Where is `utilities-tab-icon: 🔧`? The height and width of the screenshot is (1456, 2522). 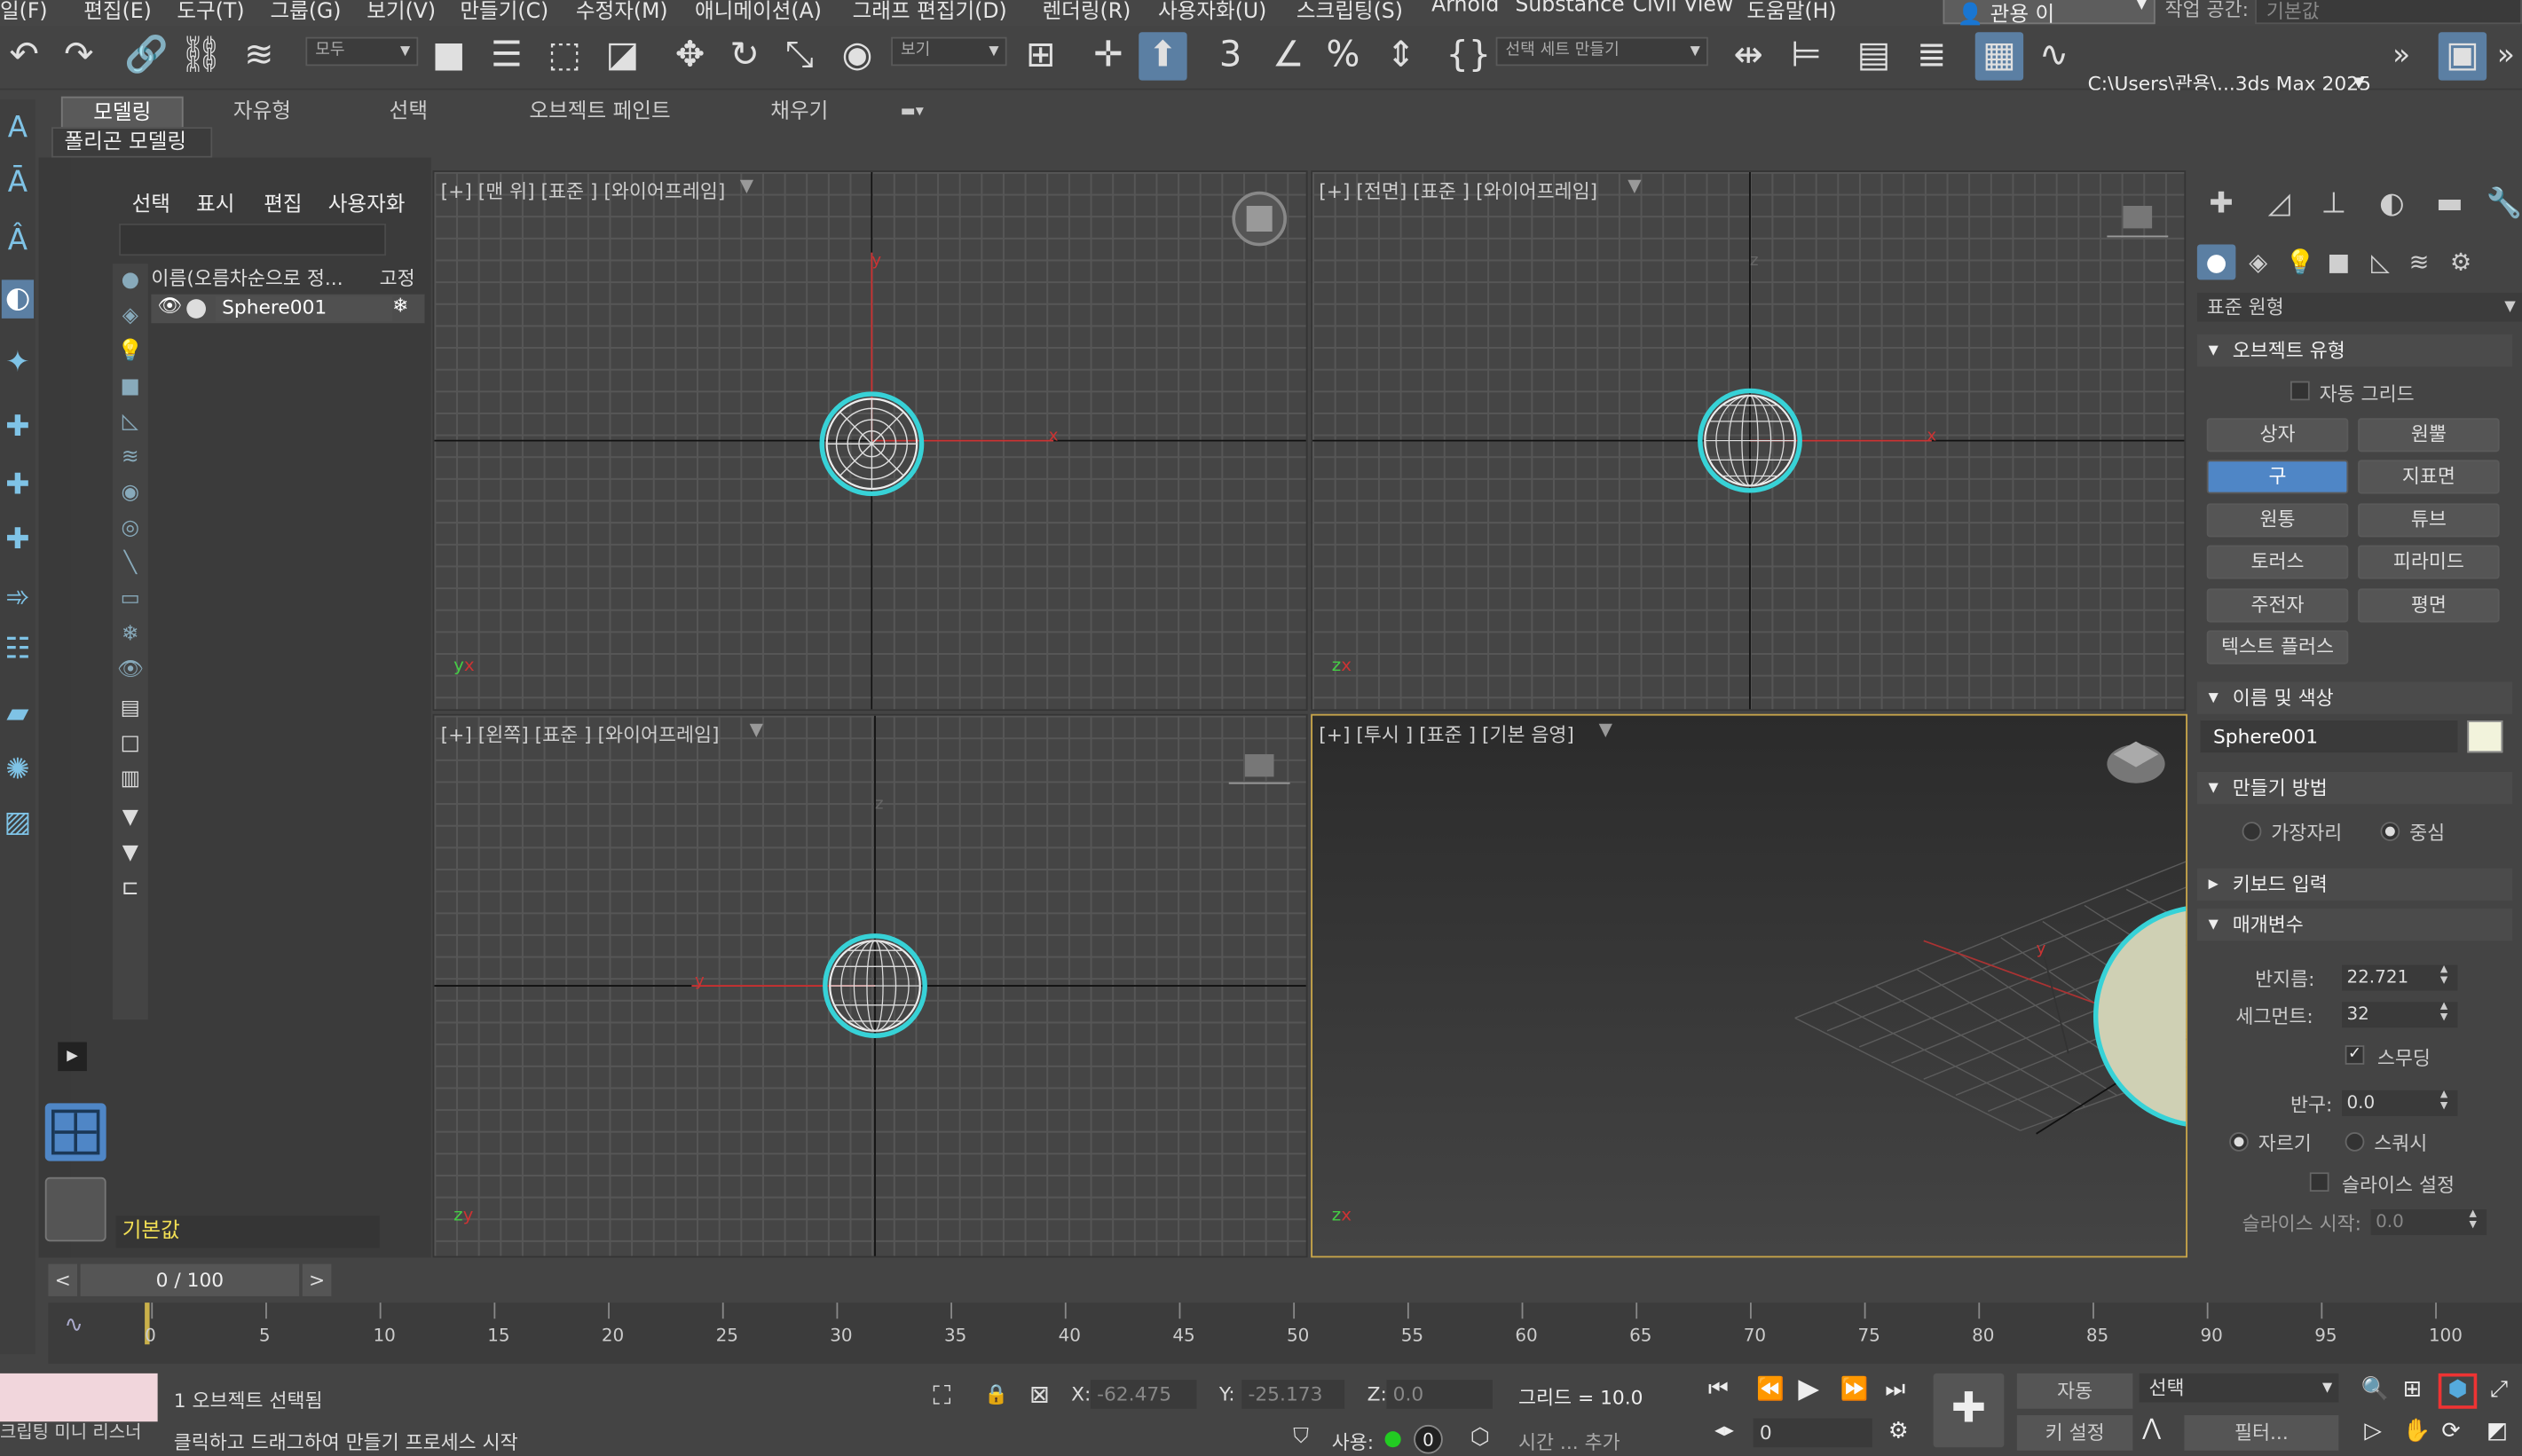 utilities-tab-icon: 🔧 is located at coordinates (2501, 204).